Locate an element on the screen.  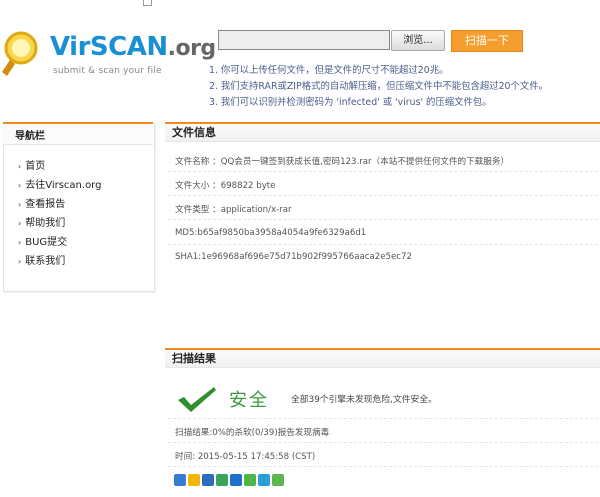
scan-summary: 扫描结果:0%的杀软(0/39)报告发现病毒 is located at coordinates (252, 433).